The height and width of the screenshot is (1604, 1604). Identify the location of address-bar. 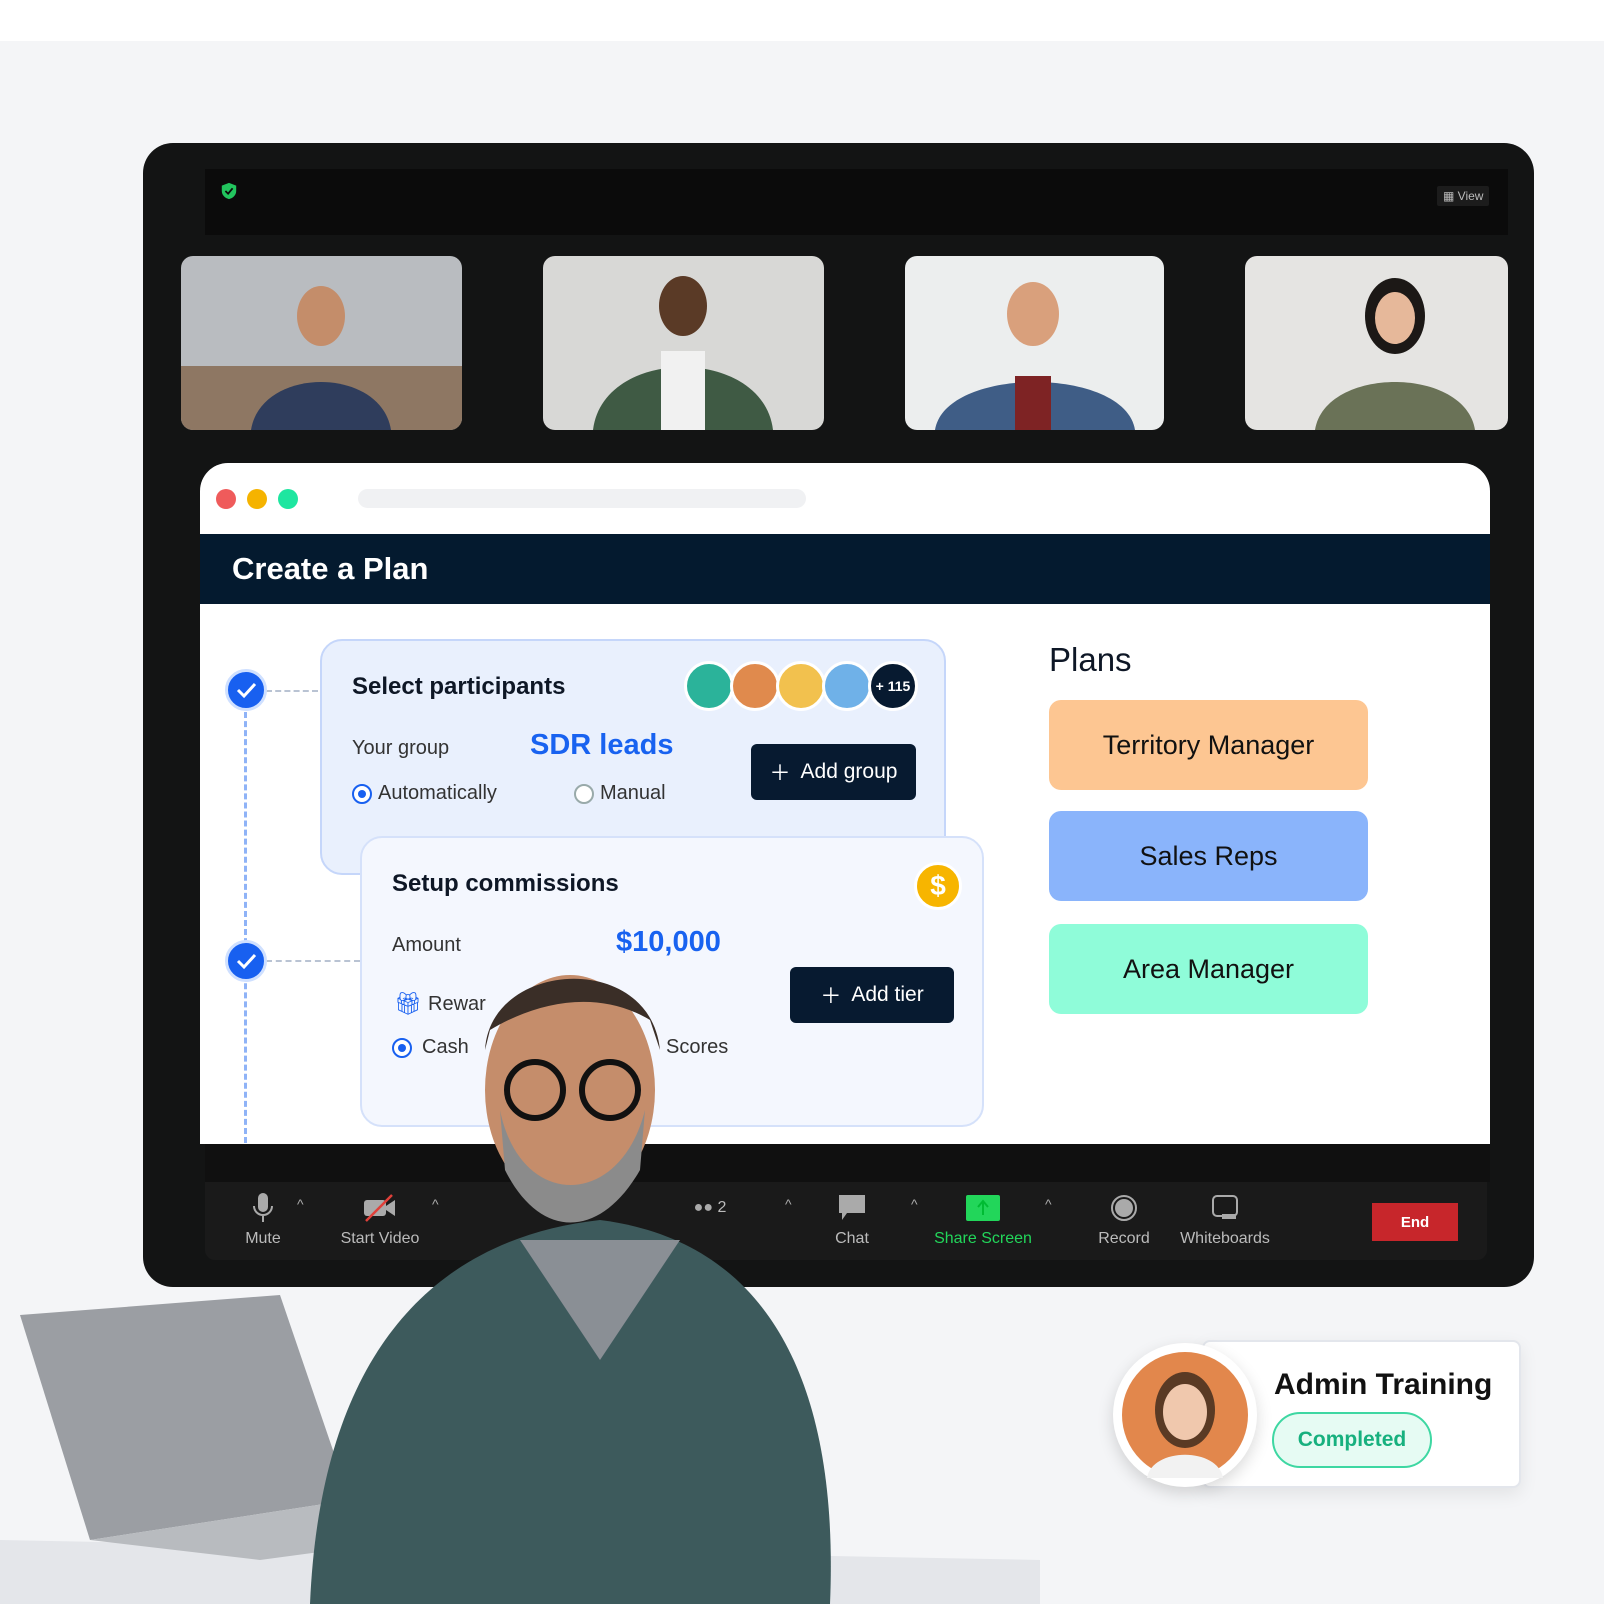
(582, 498).